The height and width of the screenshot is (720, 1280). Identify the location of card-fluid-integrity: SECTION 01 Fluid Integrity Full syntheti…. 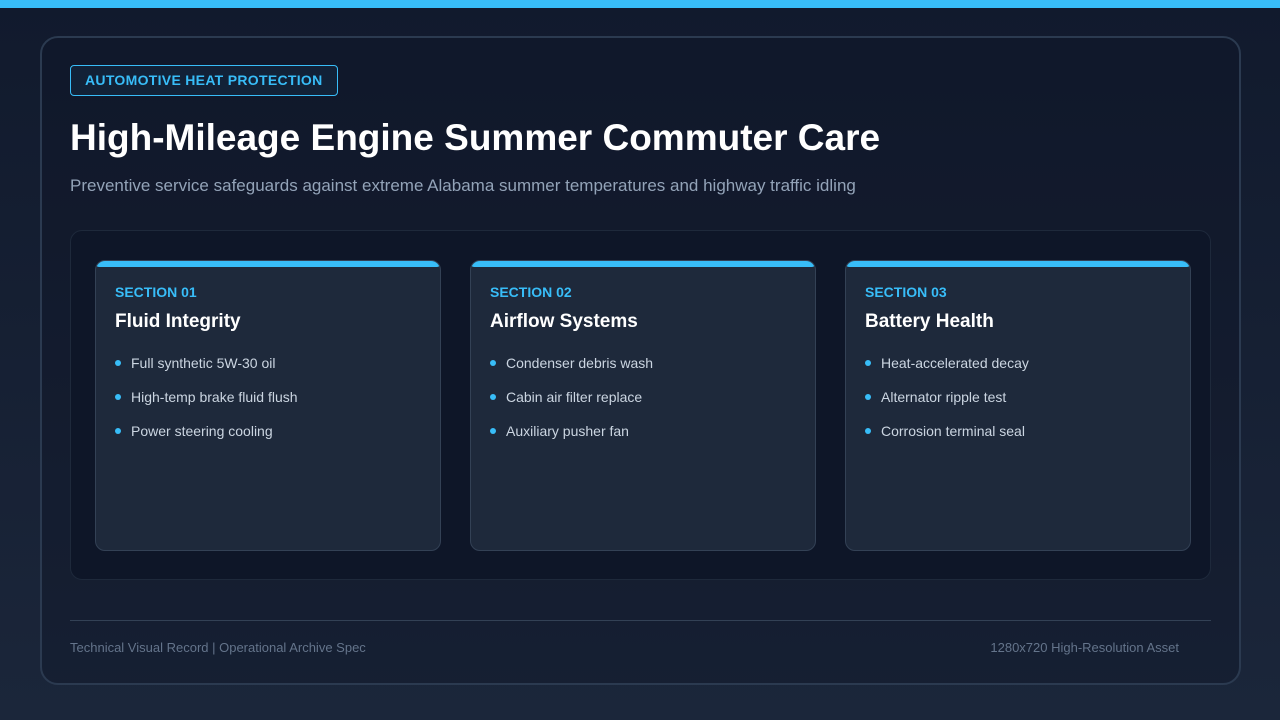
(268, 405).